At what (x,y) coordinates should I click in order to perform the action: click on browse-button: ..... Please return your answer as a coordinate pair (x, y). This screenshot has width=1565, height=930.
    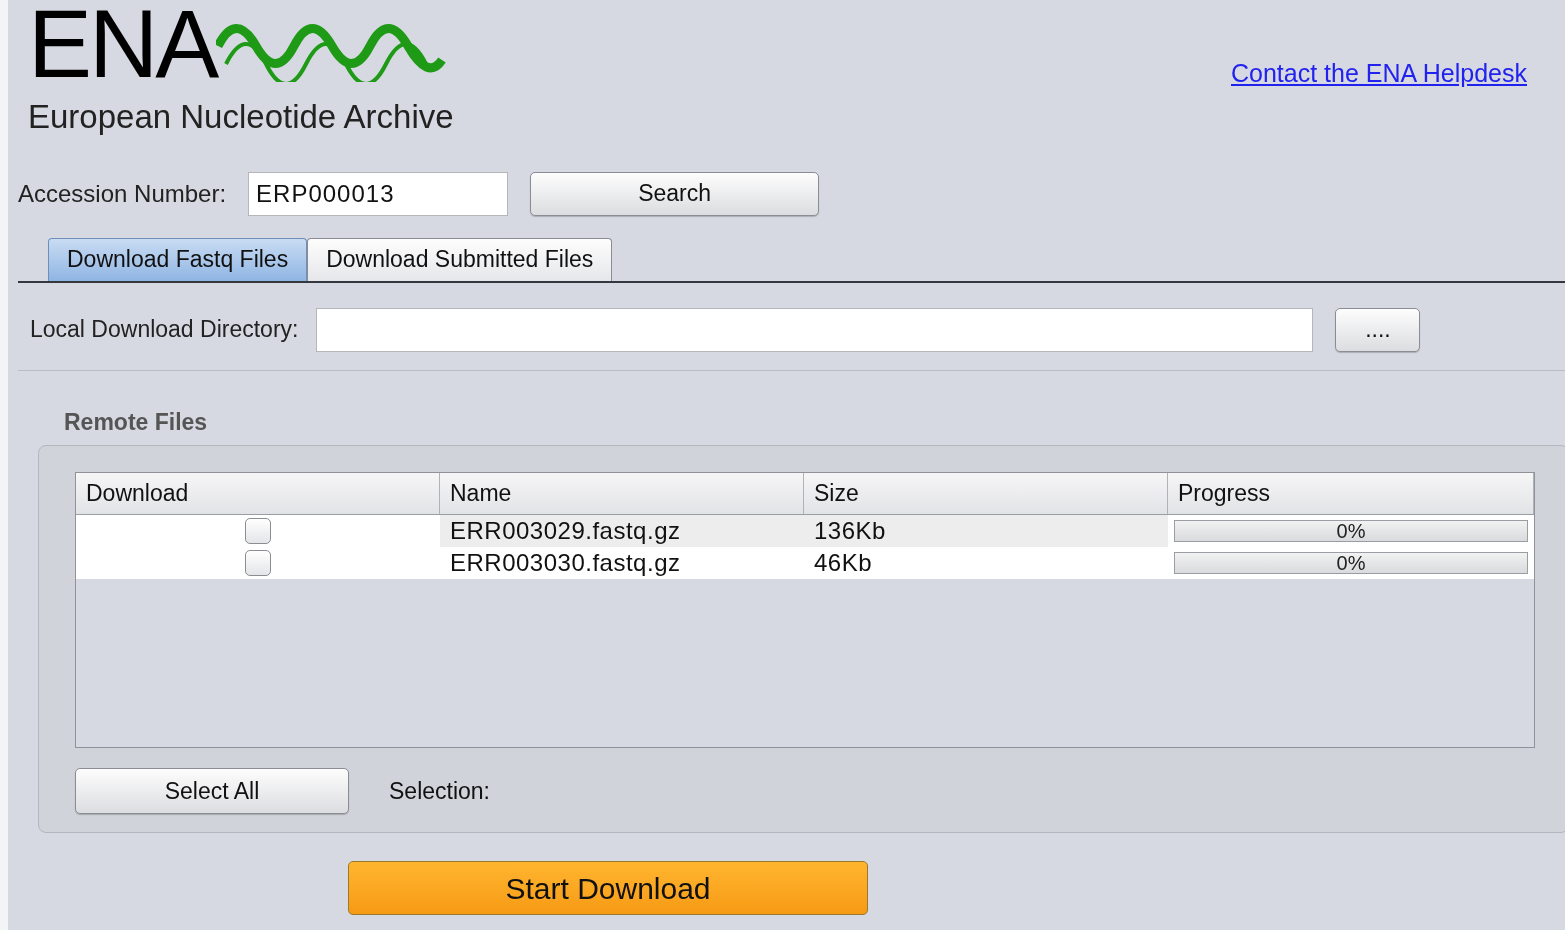
    Looking at the image, I should click on (1378, 329).